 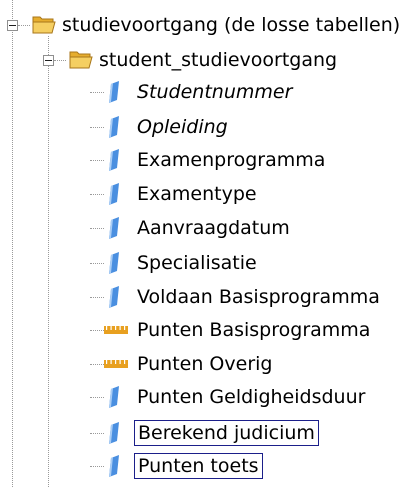 What do you see at coordinates (218, 60) in the screenshot?
I see `tree-node-student-studievoortgang-label: student_studievoortgang` at bounding box center [218, 60].